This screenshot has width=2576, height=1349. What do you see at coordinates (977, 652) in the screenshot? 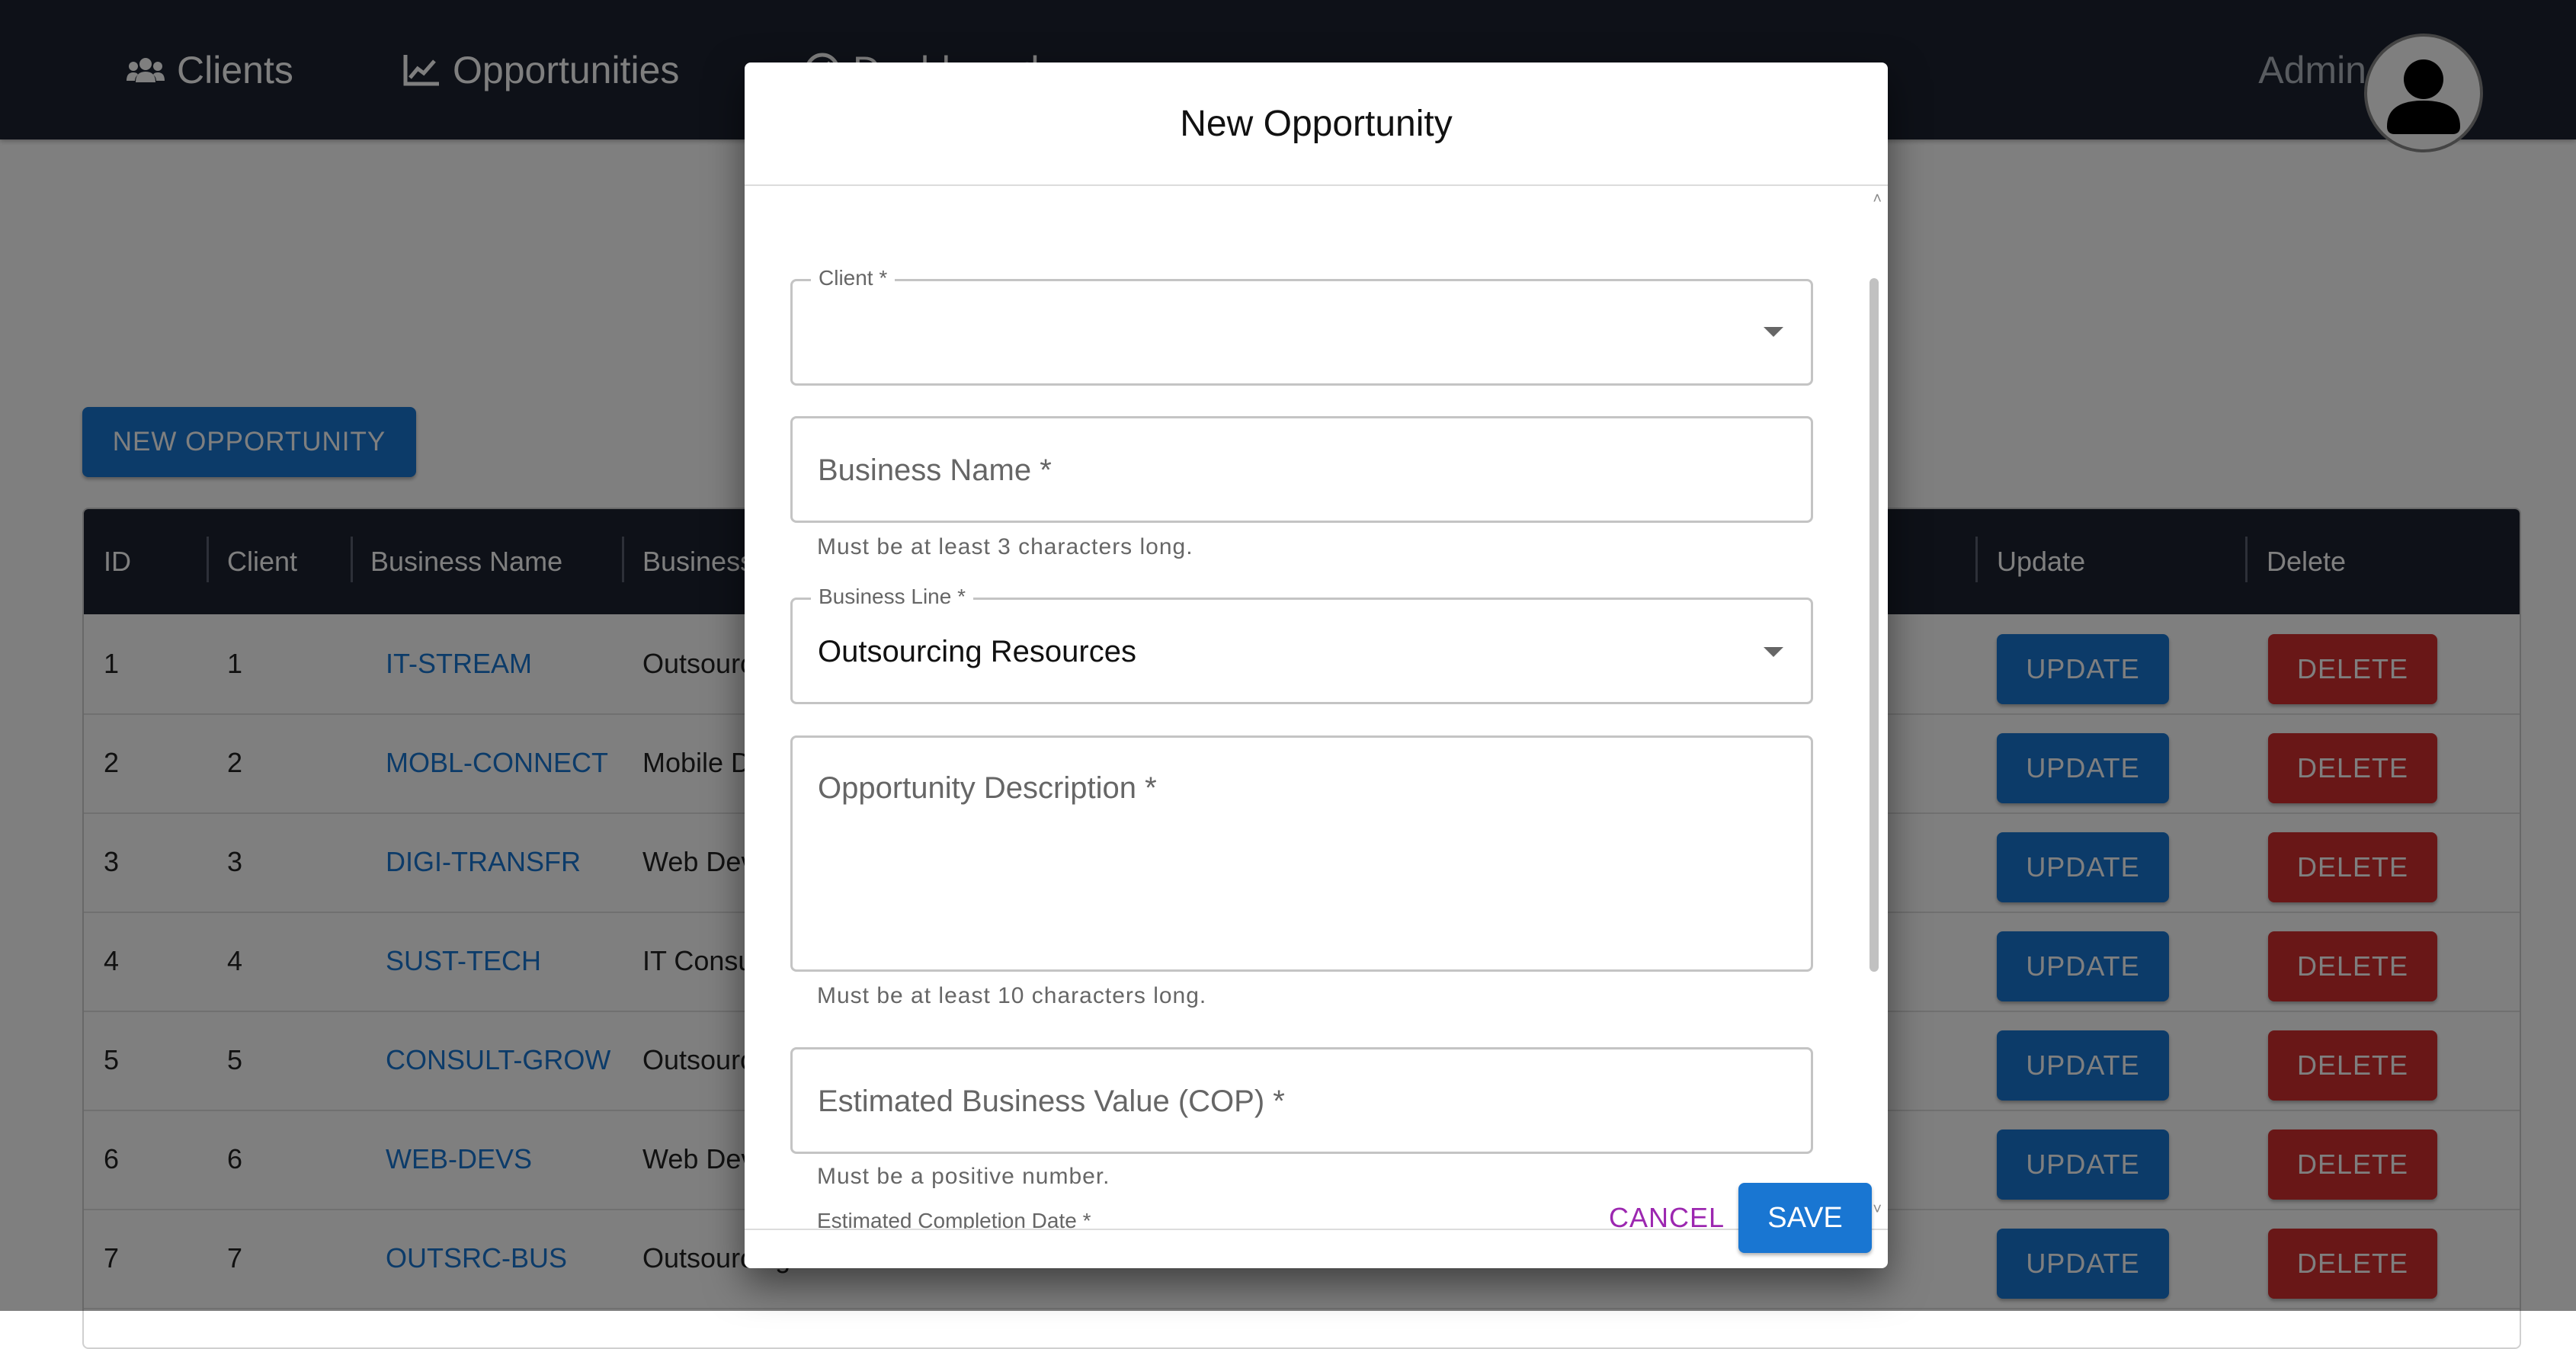
I see `business-line-value: Outsourcing Resources` at bounding box center [977, 652].